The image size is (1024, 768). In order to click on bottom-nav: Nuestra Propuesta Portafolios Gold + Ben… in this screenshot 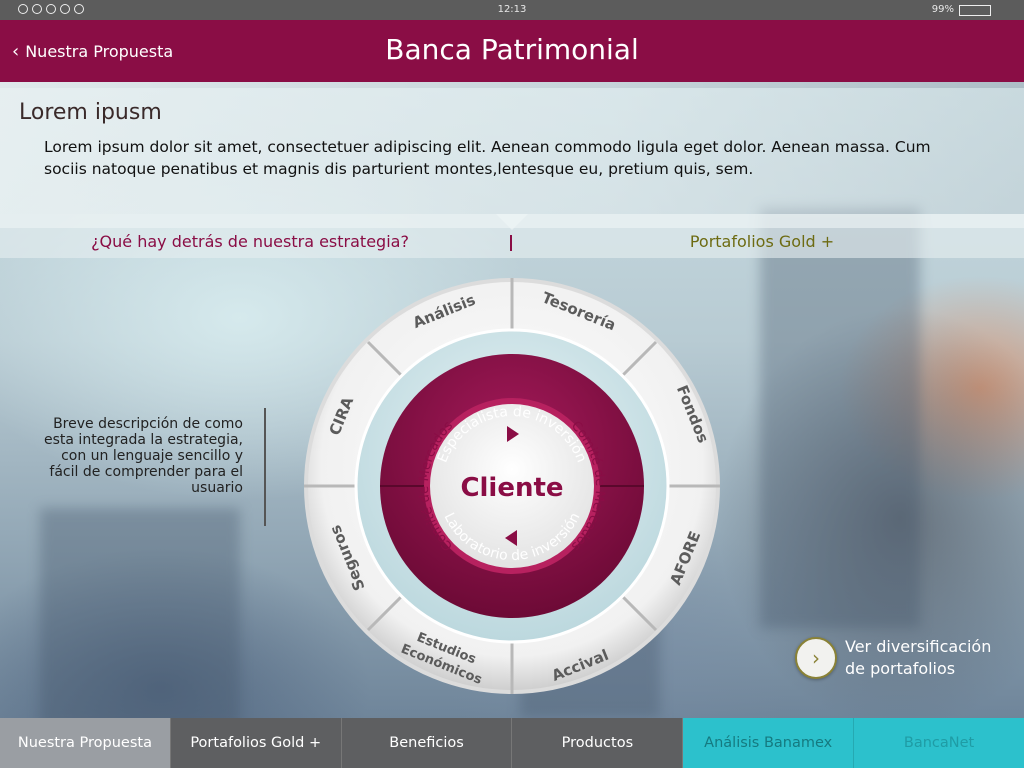, I will do `click(512, 743)`.